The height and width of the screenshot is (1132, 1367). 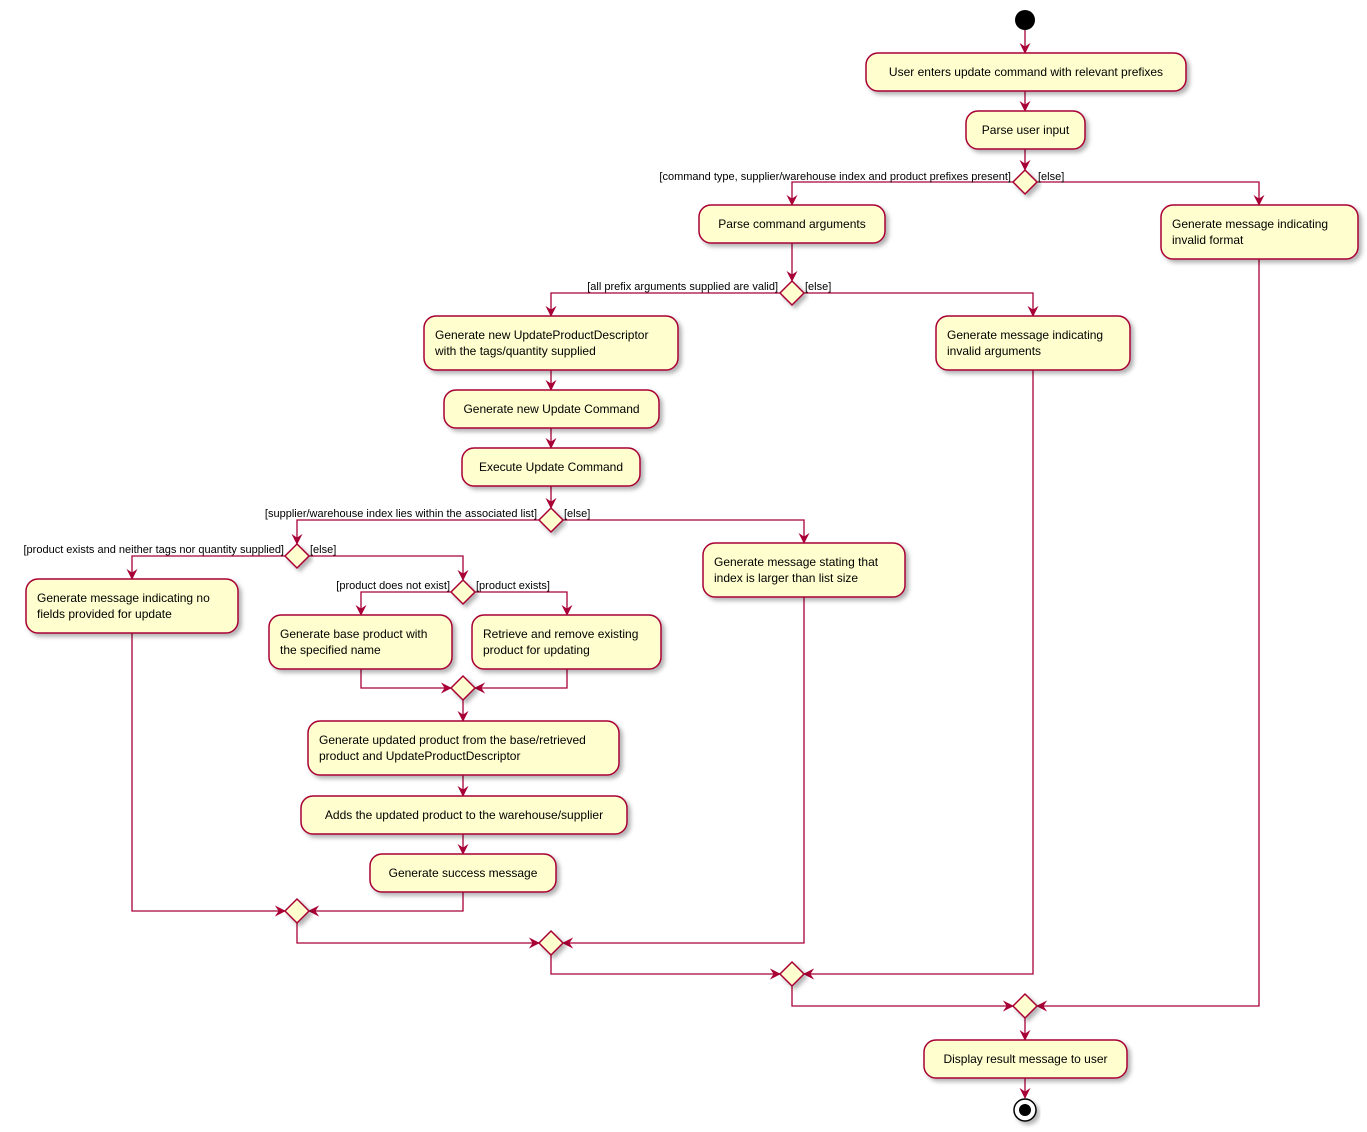 What do you see at coordinates (560, 634) in the screenshot?
I see `activity-text: Retrieve and remove existing` at bounding box center [560, 634].